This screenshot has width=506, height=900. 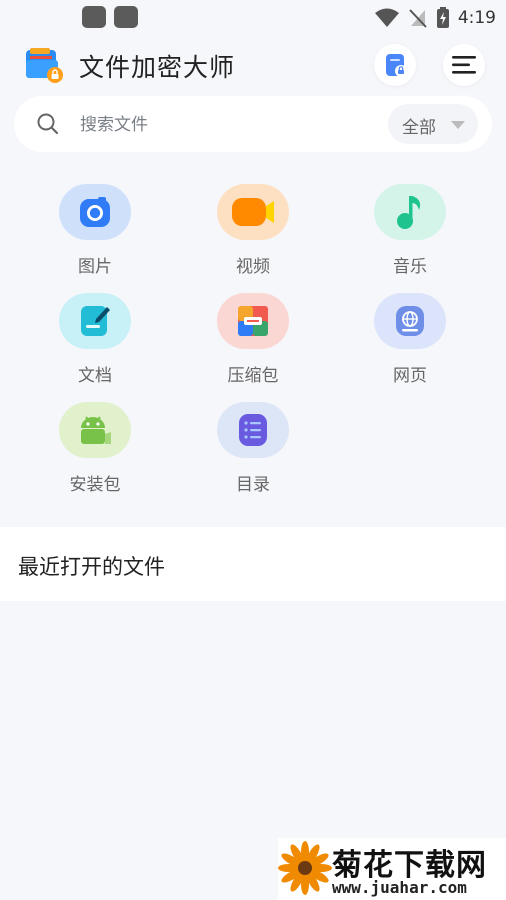 What do you see at coordinates (410, 267) in the screenshot?
I see `category-label: 音乐` at bounding box center [410, 267].